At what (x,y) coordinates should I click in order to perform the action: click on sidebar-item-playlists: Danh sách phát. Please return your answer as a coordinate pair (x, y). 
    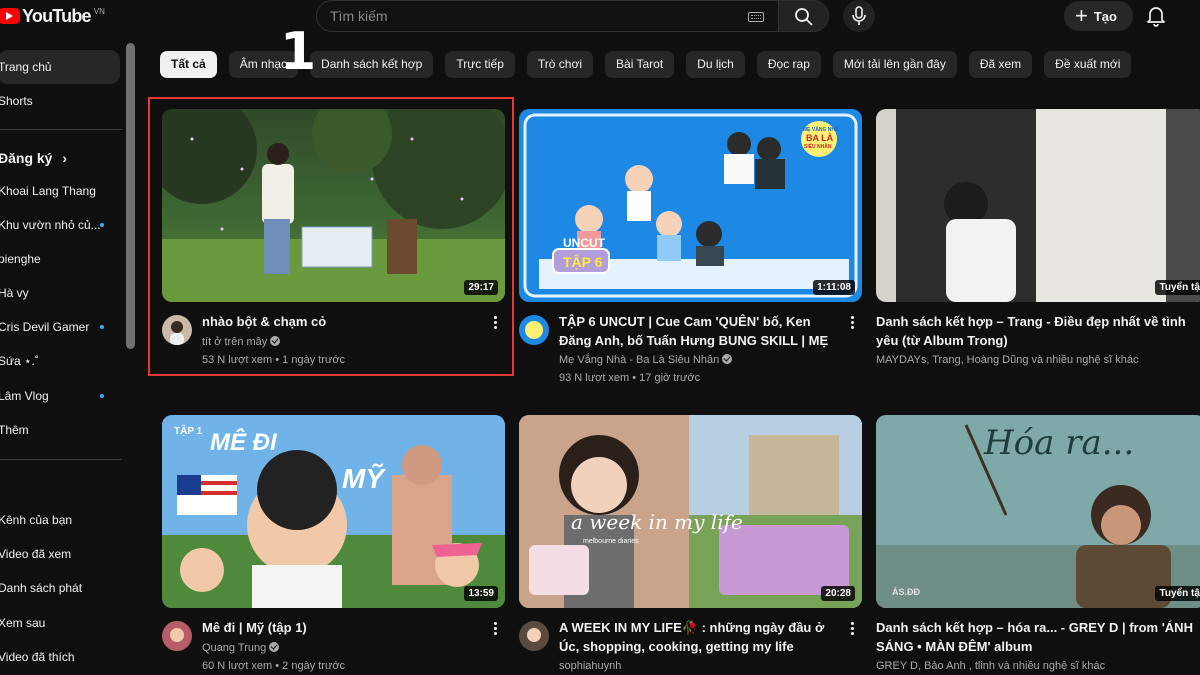
    Looking at the image, I should click on (60, 588).